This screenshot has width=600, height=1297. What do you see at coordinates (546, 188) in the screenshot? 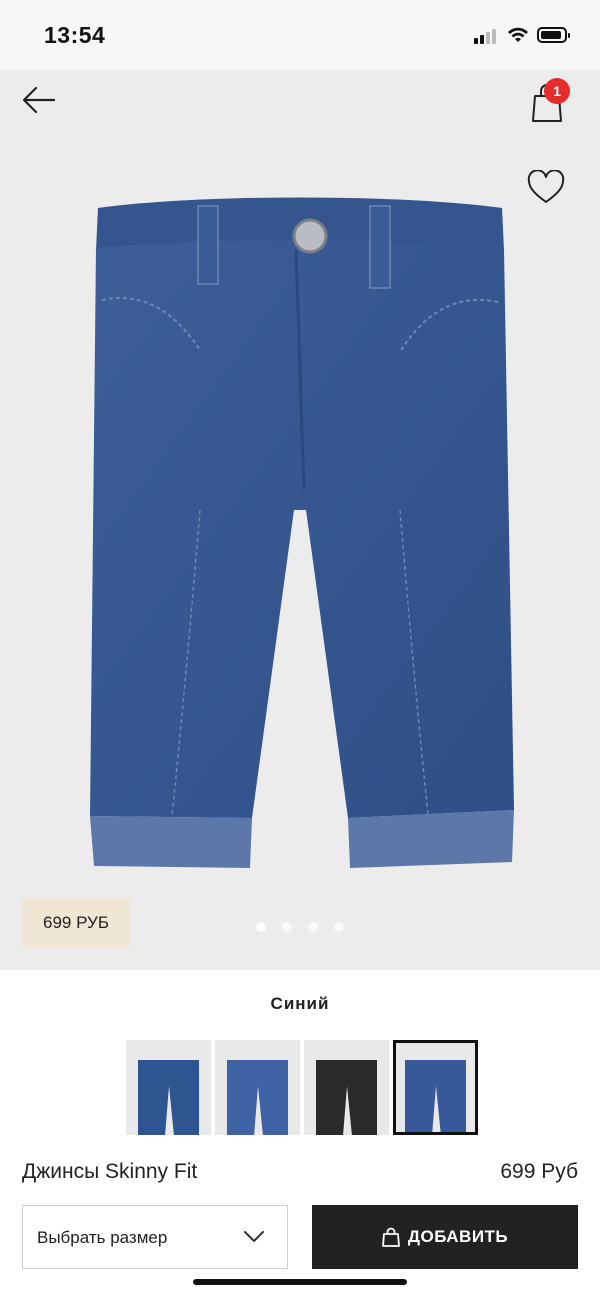
I see `heart-outline-icon` at bounding box center [546, 188].